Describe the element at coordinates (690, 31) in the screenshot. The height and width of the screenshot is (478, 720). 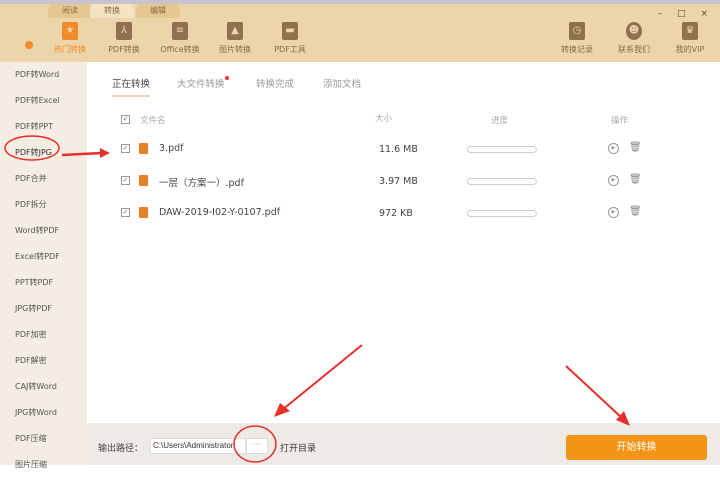
I see `crown-icon: ♛` at that location.